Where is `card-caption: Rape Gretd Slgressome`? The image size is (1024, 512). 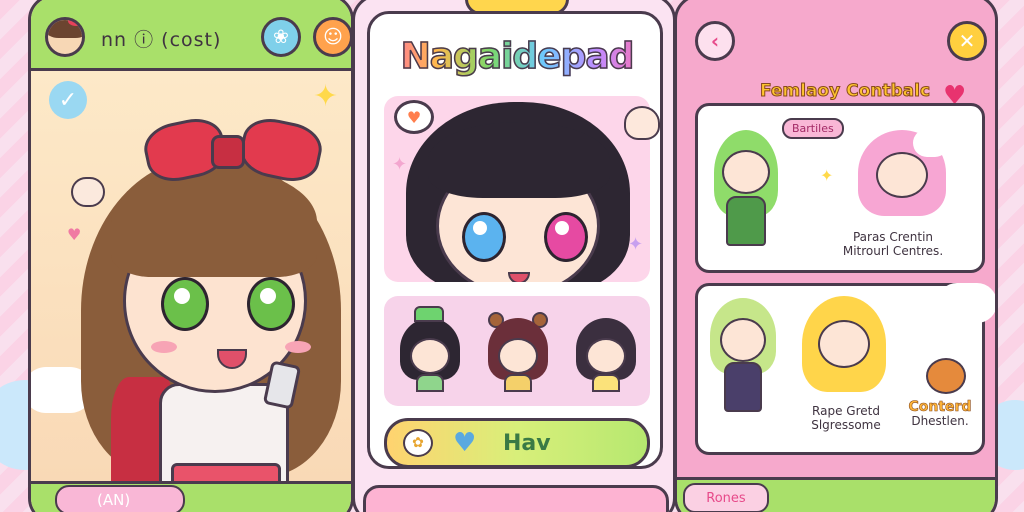
card-caption: Rape Gretd Slgressome is located at coordinates (846, 418).